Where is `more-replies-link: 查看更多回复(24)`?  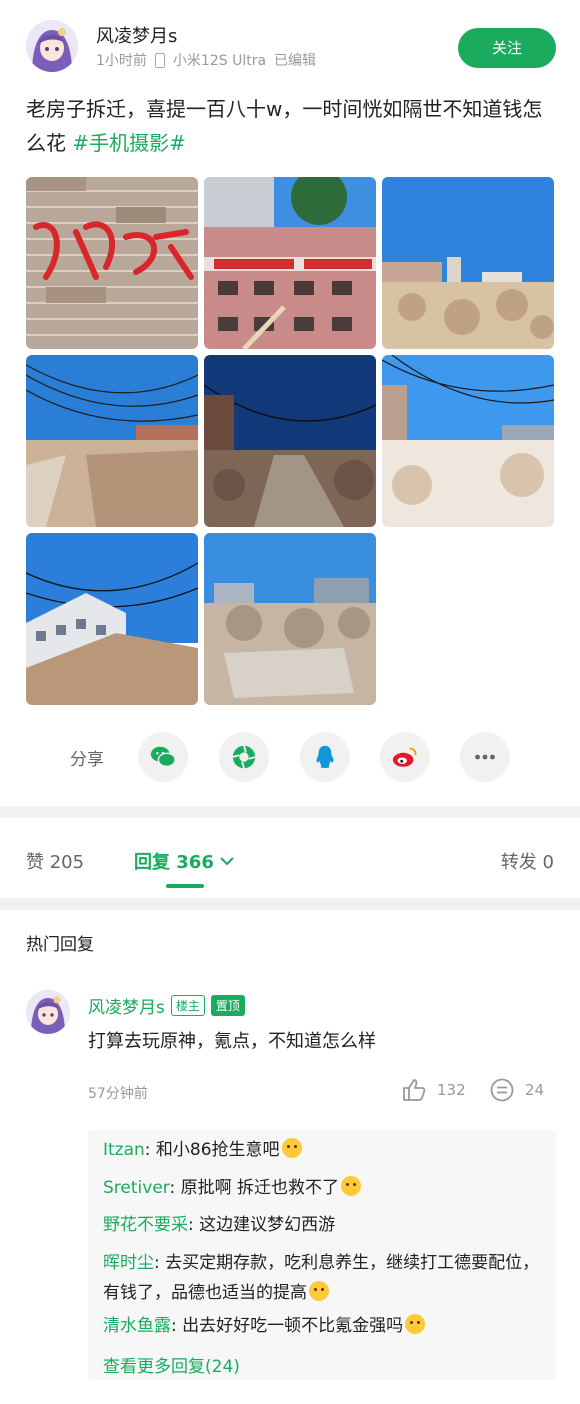
more-replies-link: 查看更多回复(24) is located at coordinates (171, 1364).